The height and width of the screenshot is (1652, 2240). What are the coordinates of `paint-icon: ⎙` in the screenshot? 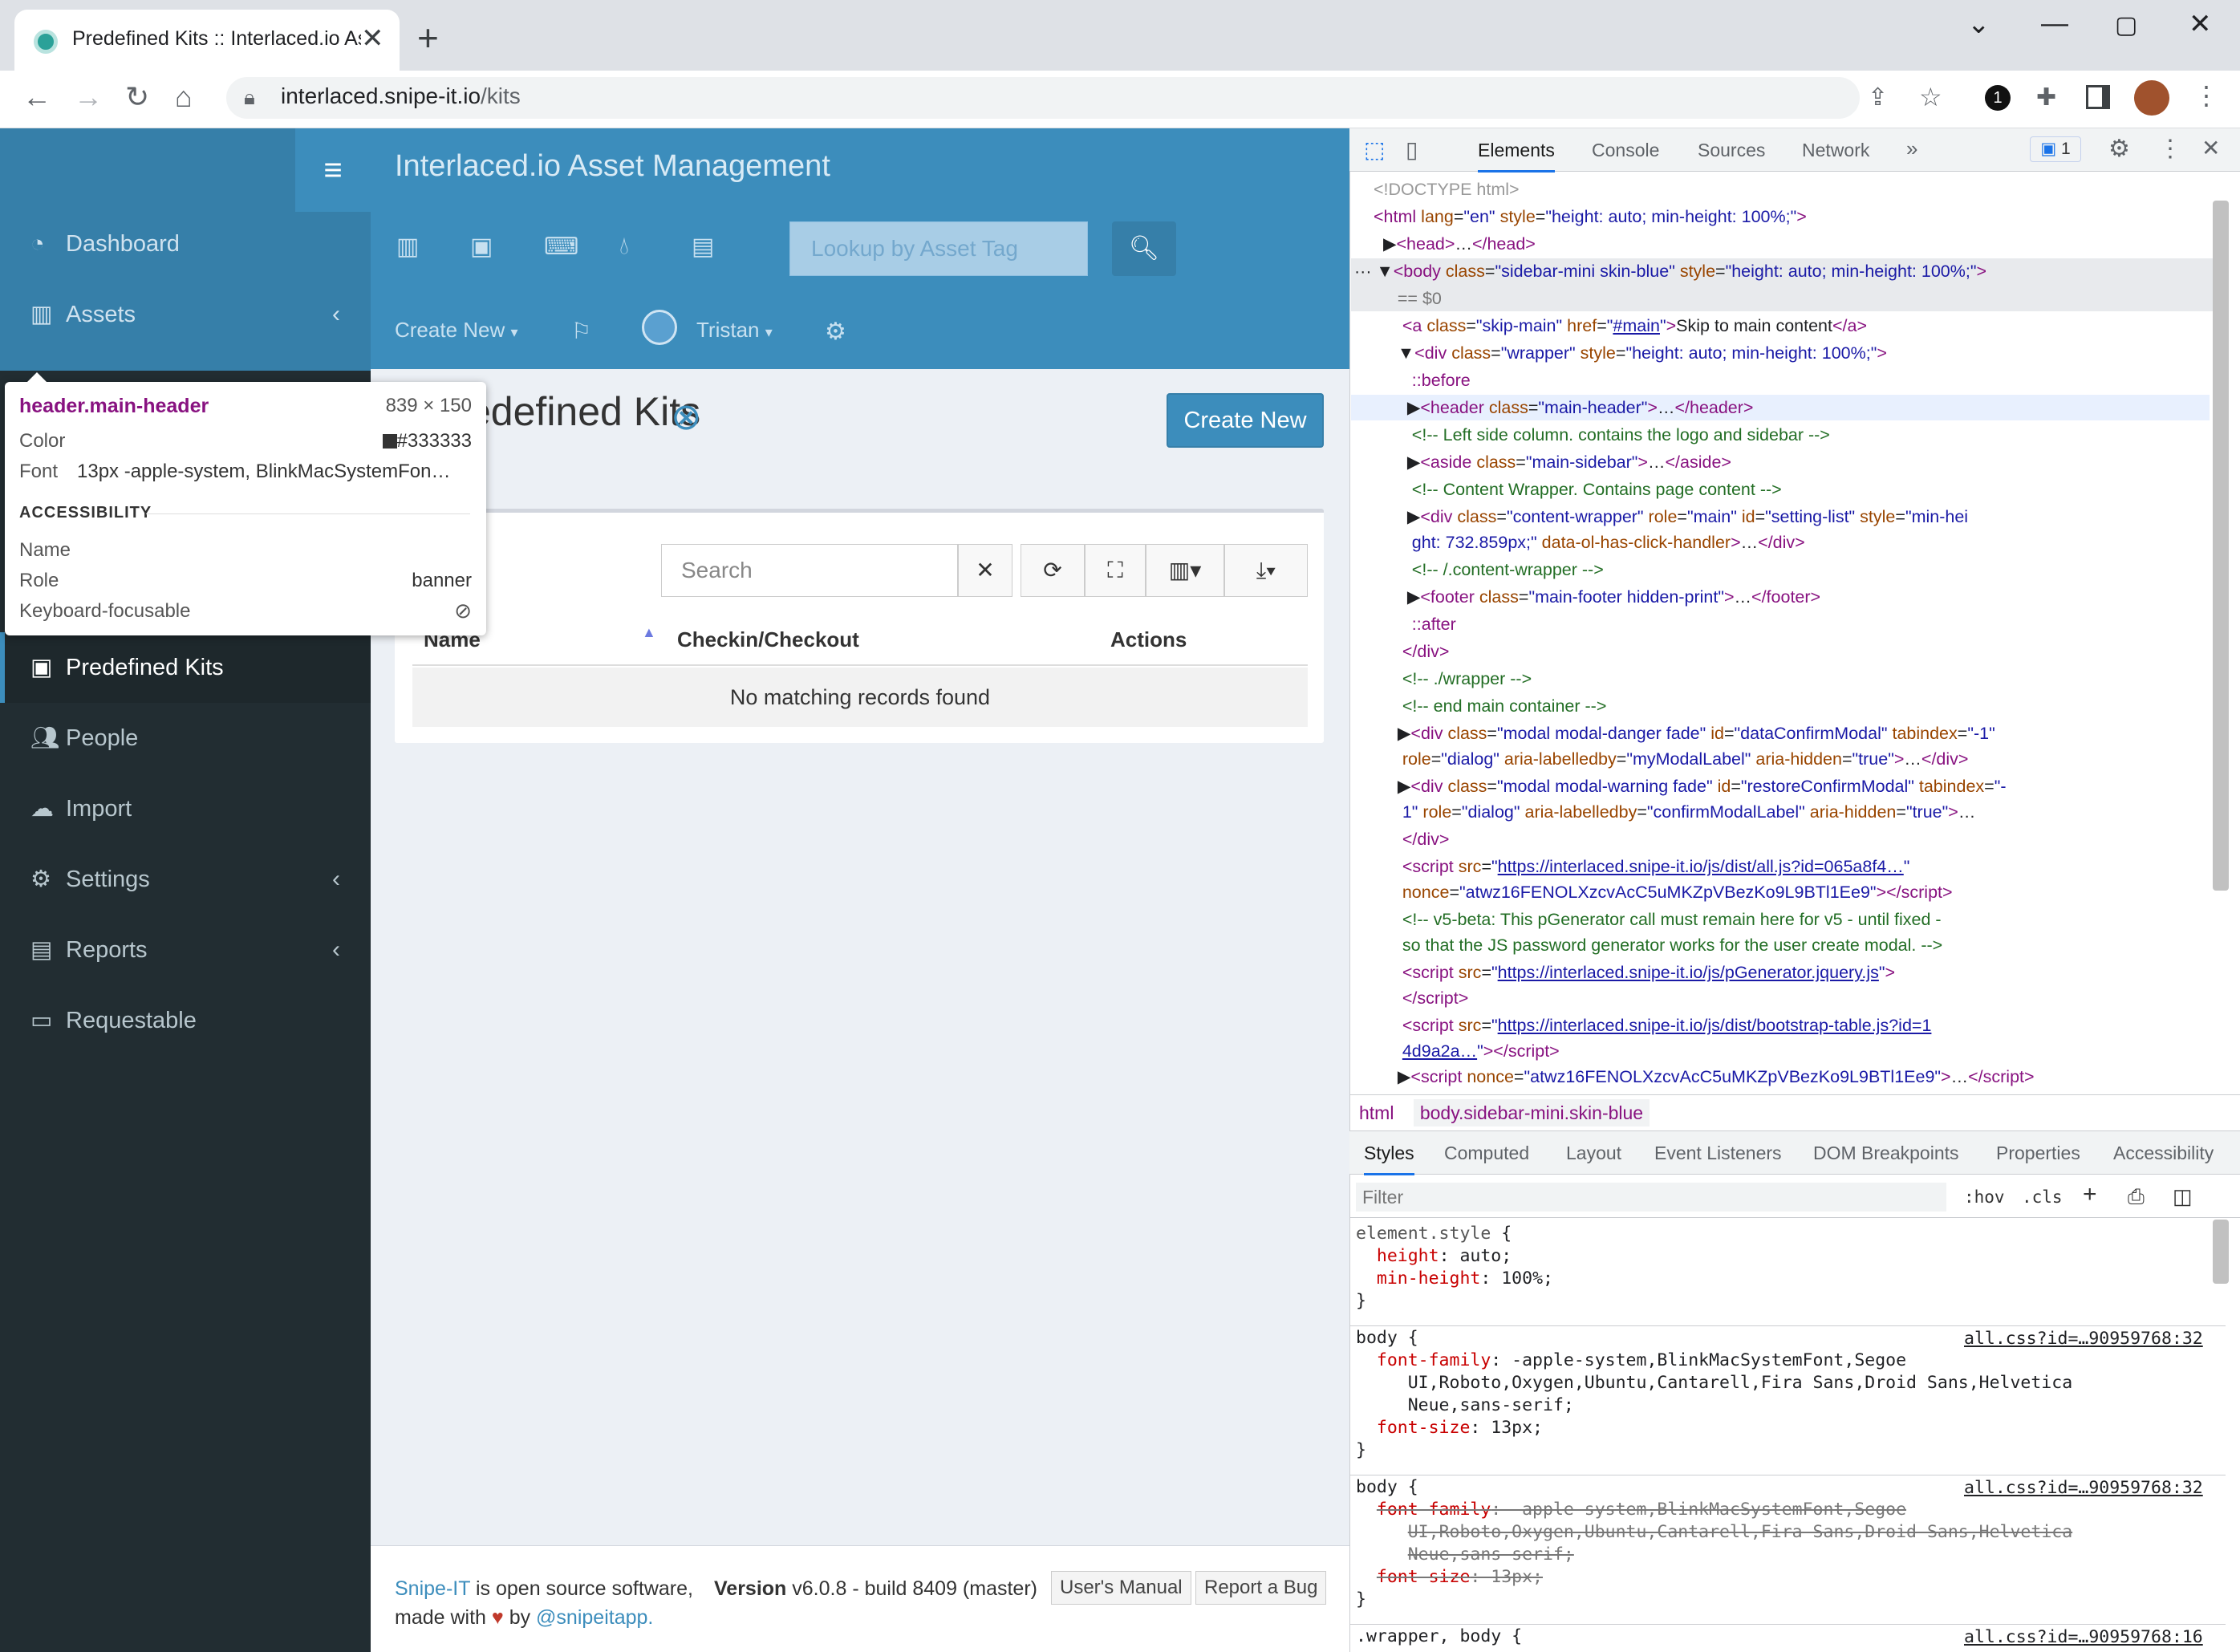 It's located at (2136, 1197).